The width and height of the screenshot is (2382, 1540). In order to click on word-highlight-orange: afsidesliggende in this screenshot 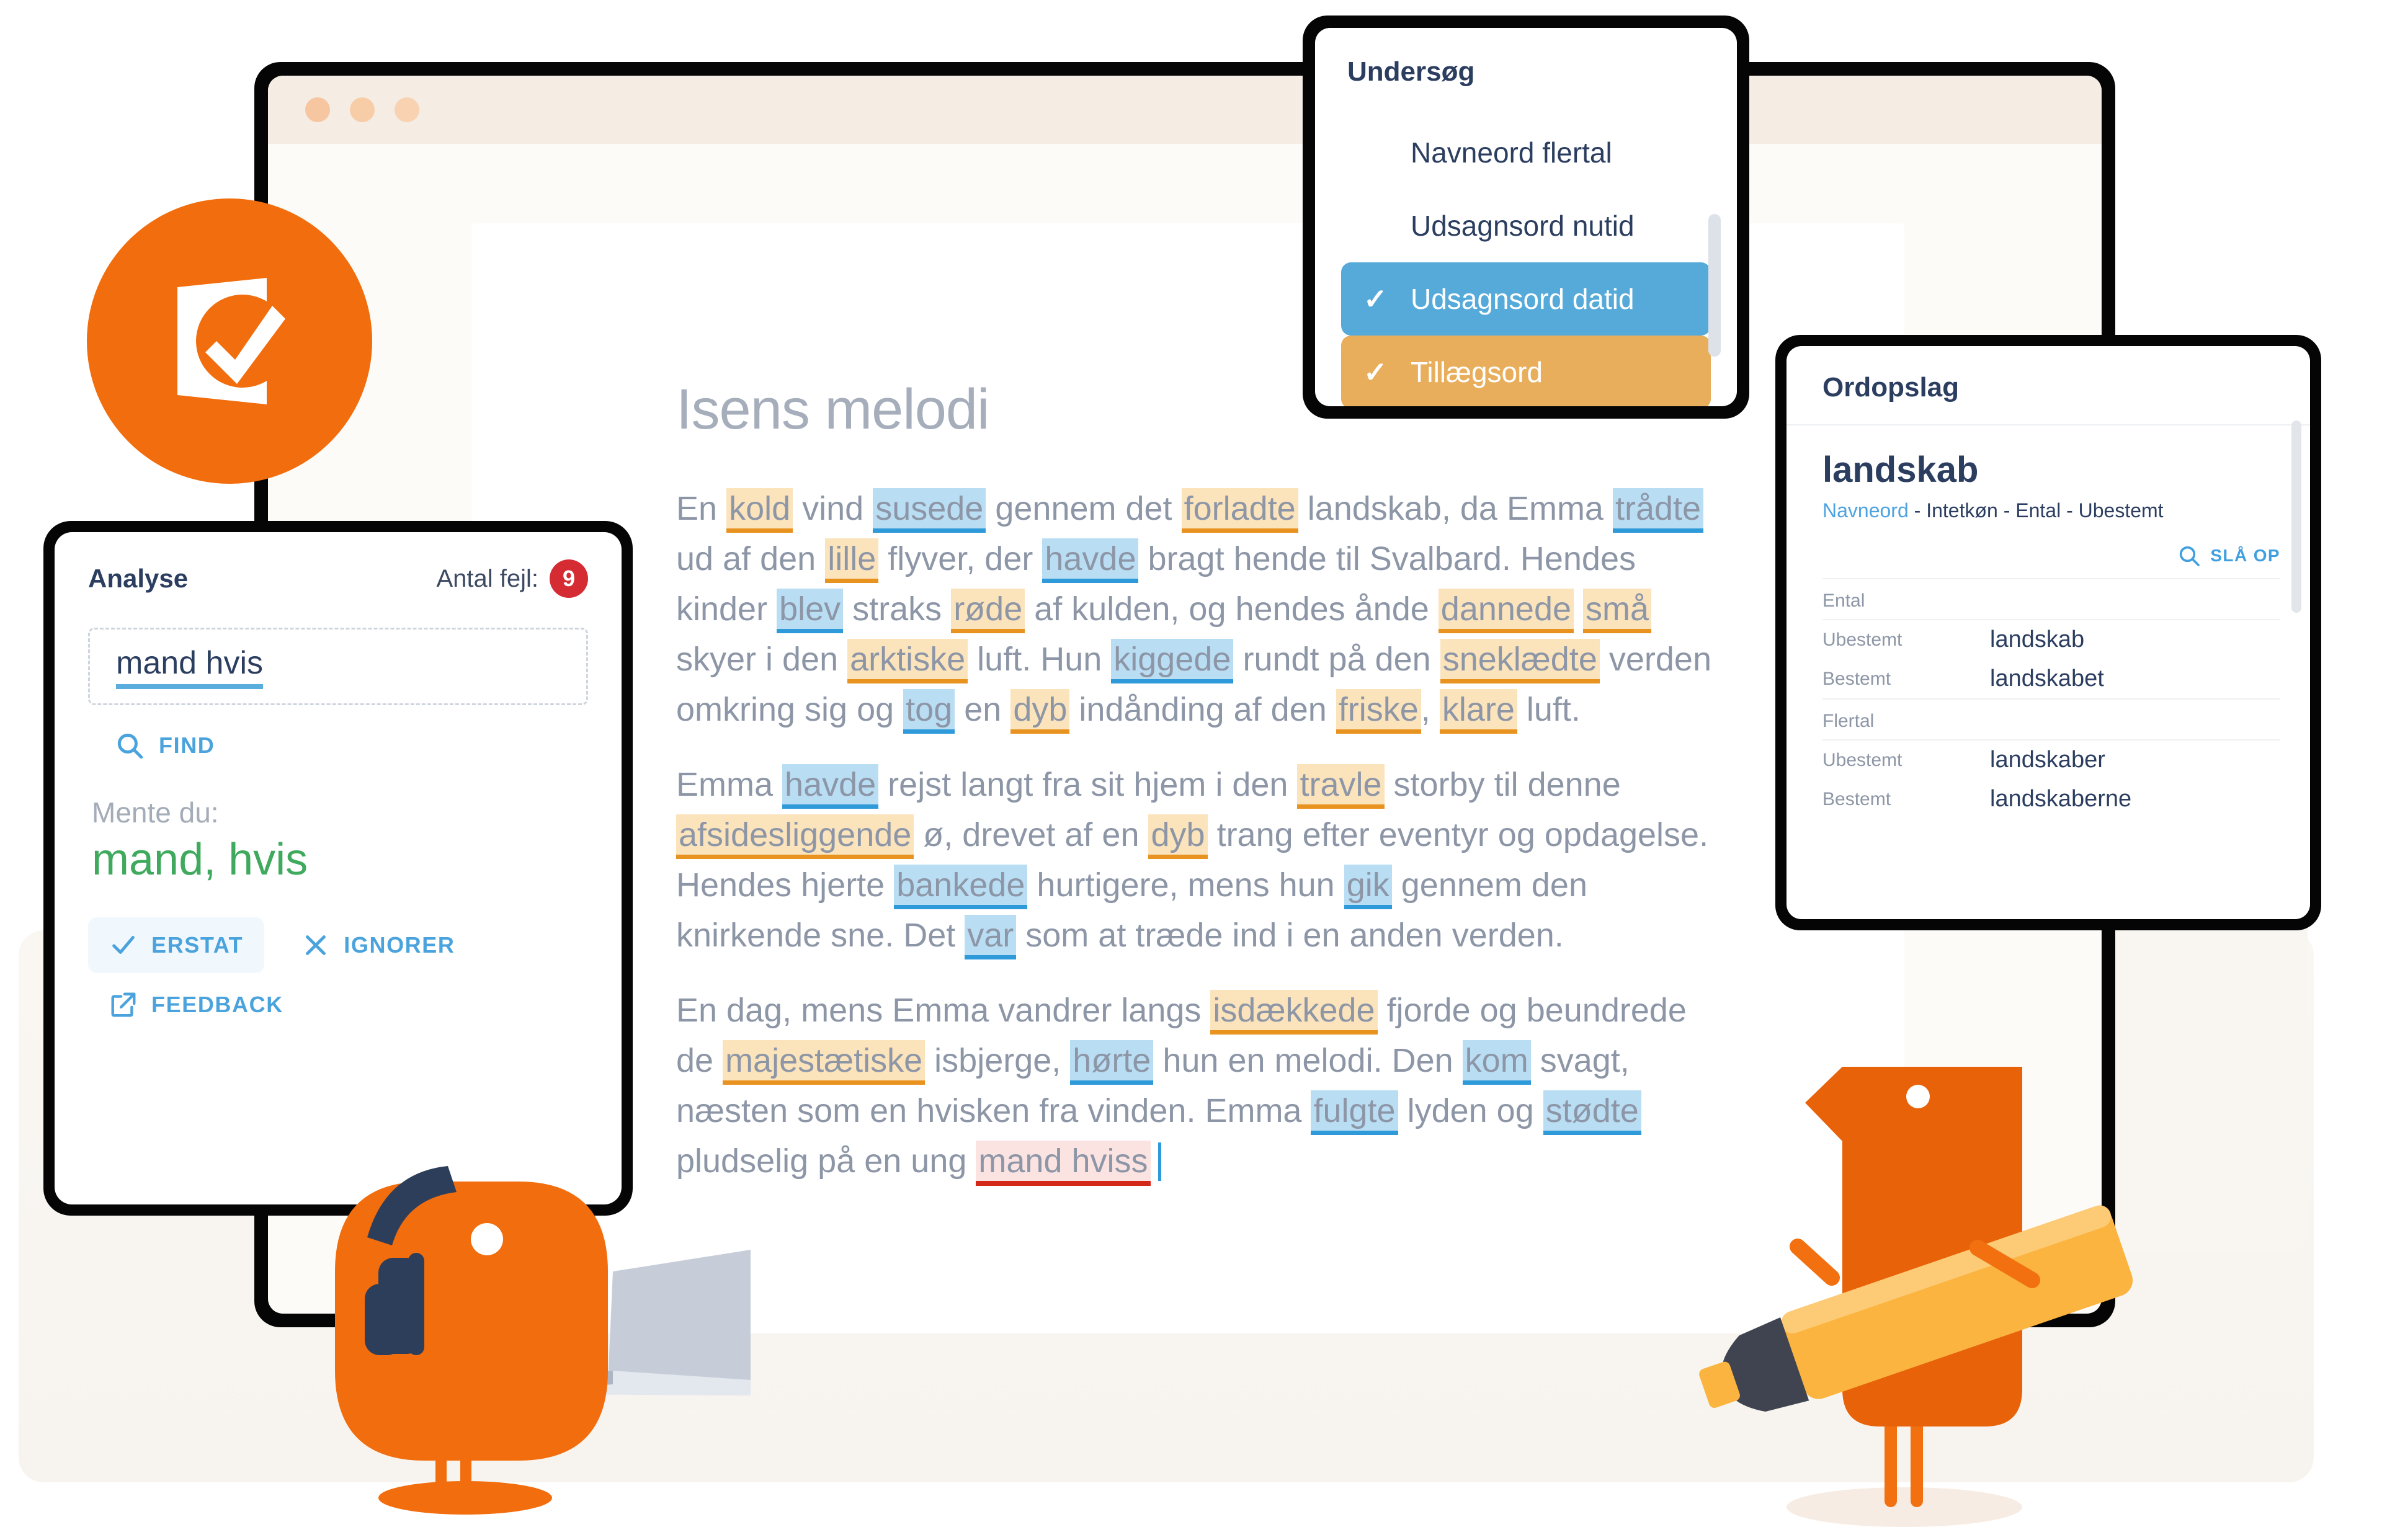, I will do `click(795, 837)`.